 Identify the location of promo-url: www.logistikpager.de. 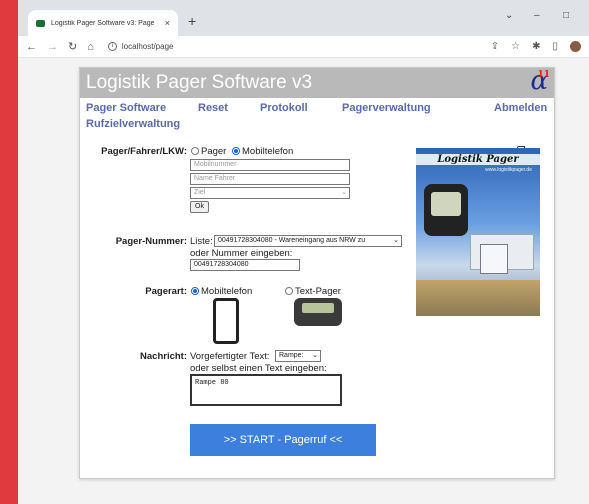
(508, 170).